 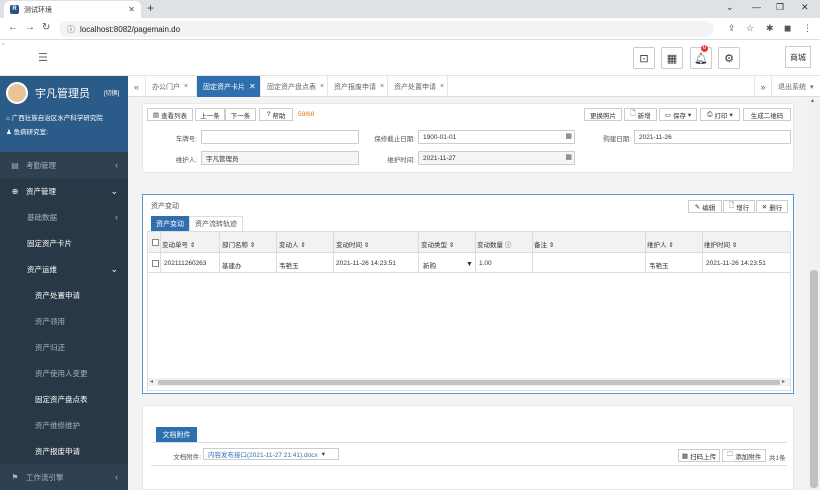 I want to click on build-date-input: 2021-11-26, so click(x=712, y=137).